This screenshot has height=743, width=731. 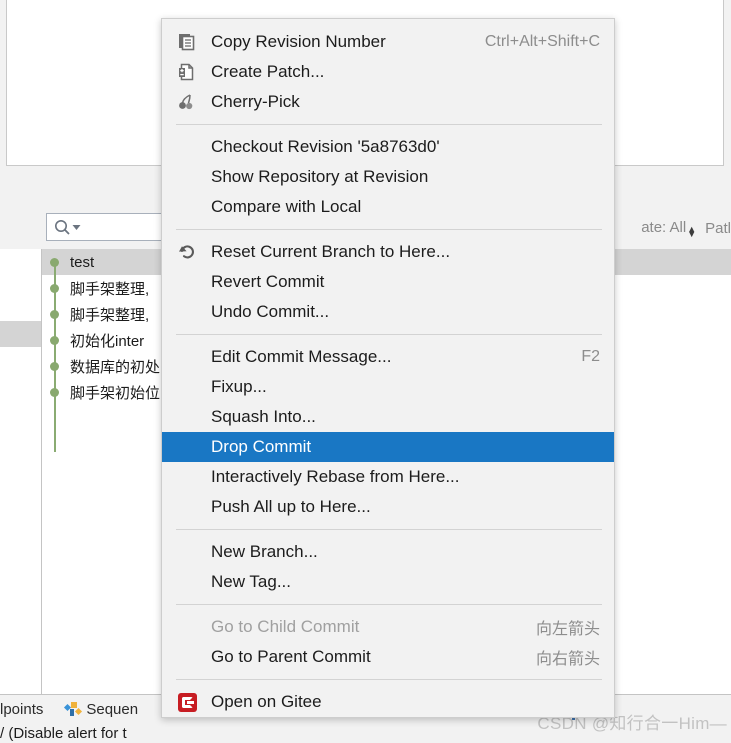 I want to click on menu-item-cherry-pick: Cherry-Pick, so click(x=388, y=102).